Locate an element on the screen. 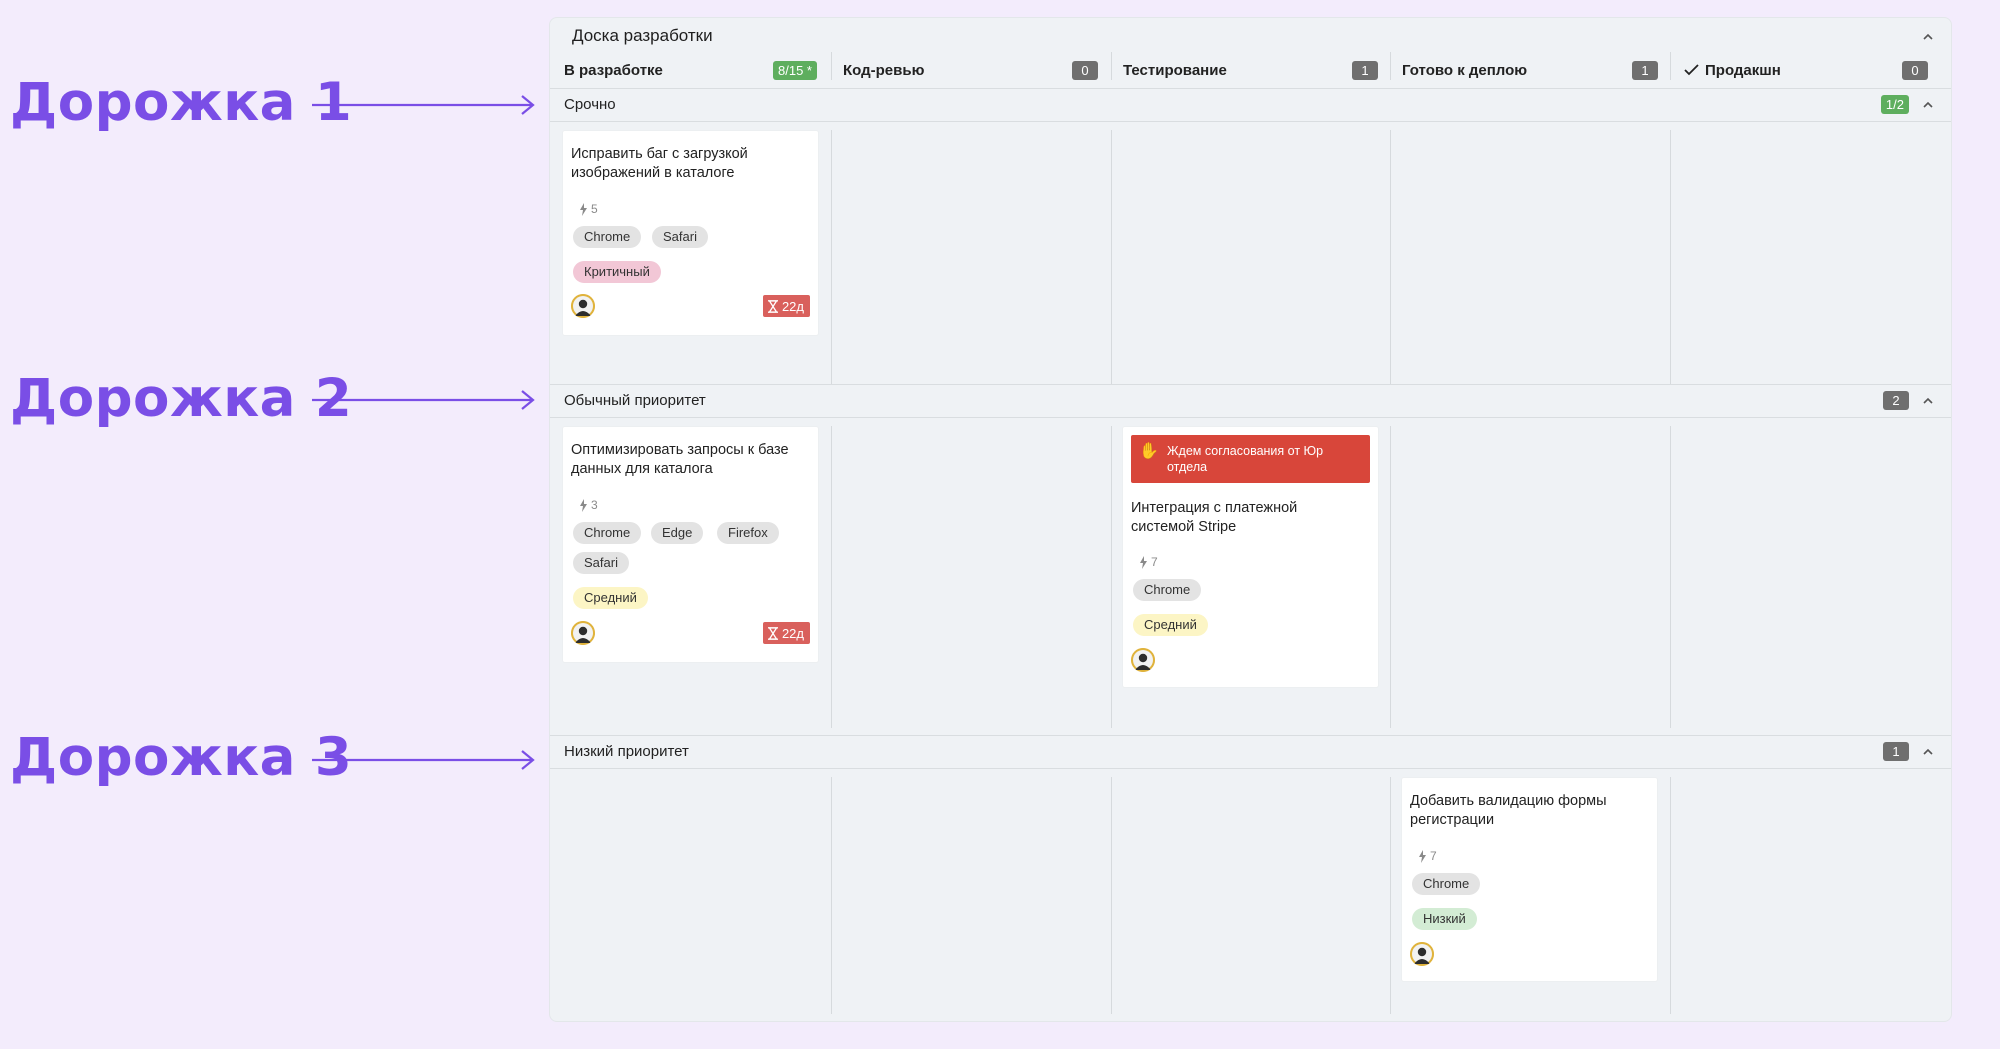 Image resolution: width=2000 pixels, height=1049 pixels. swimlane-header: Низкий приоритет 1 is located at coordinates (1250, 752).